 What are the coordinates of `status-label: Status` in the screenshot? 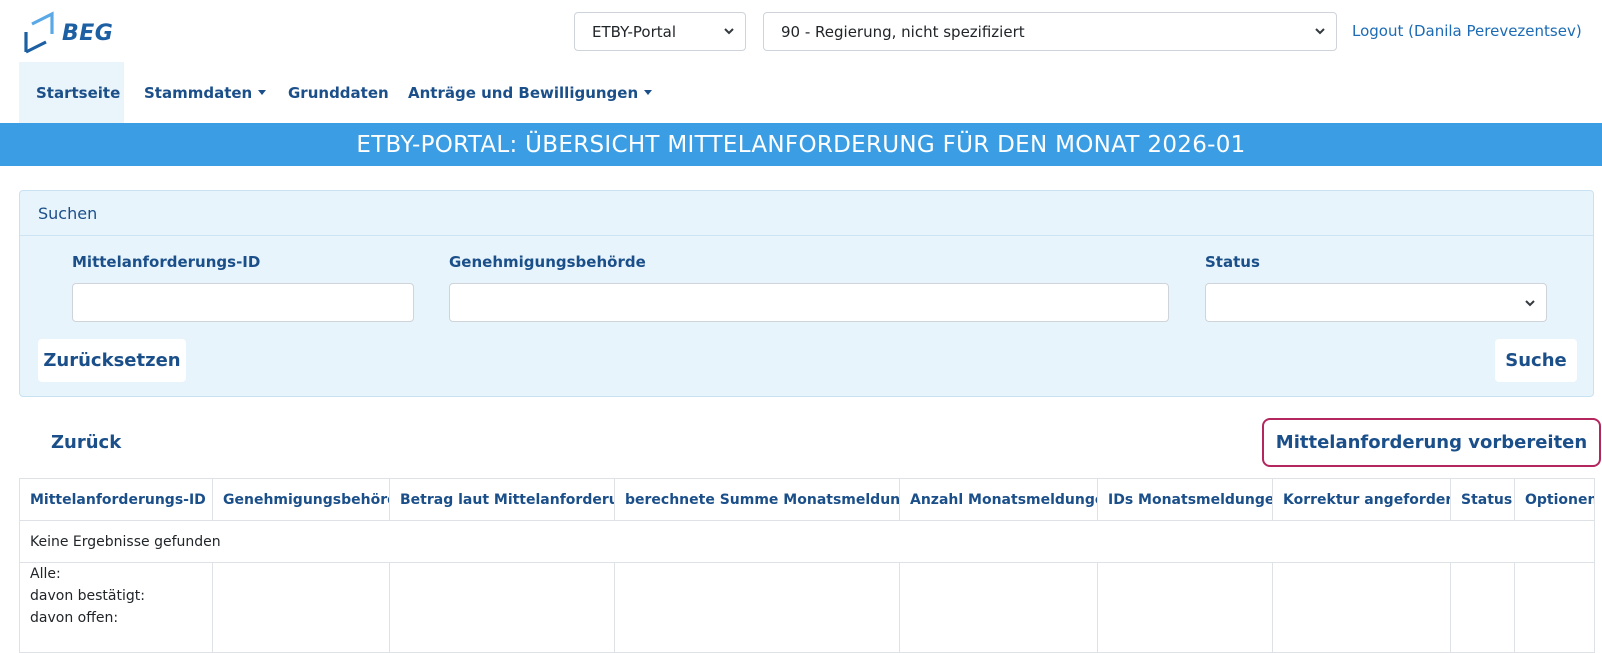 It's located at (1232, 262).